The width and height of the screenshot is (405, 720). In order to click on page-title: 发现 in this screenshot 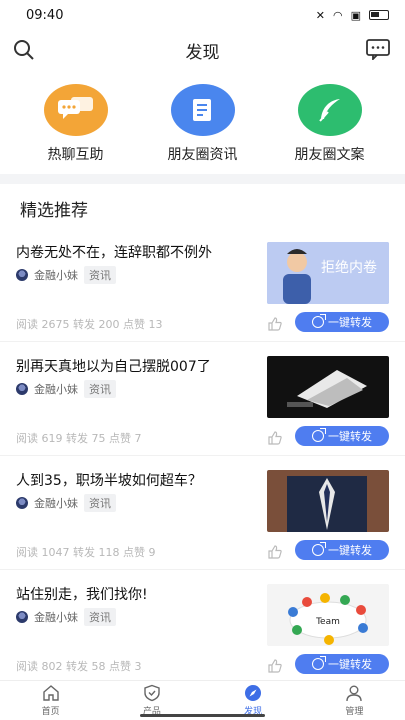, I will do `click(202, 52)`.